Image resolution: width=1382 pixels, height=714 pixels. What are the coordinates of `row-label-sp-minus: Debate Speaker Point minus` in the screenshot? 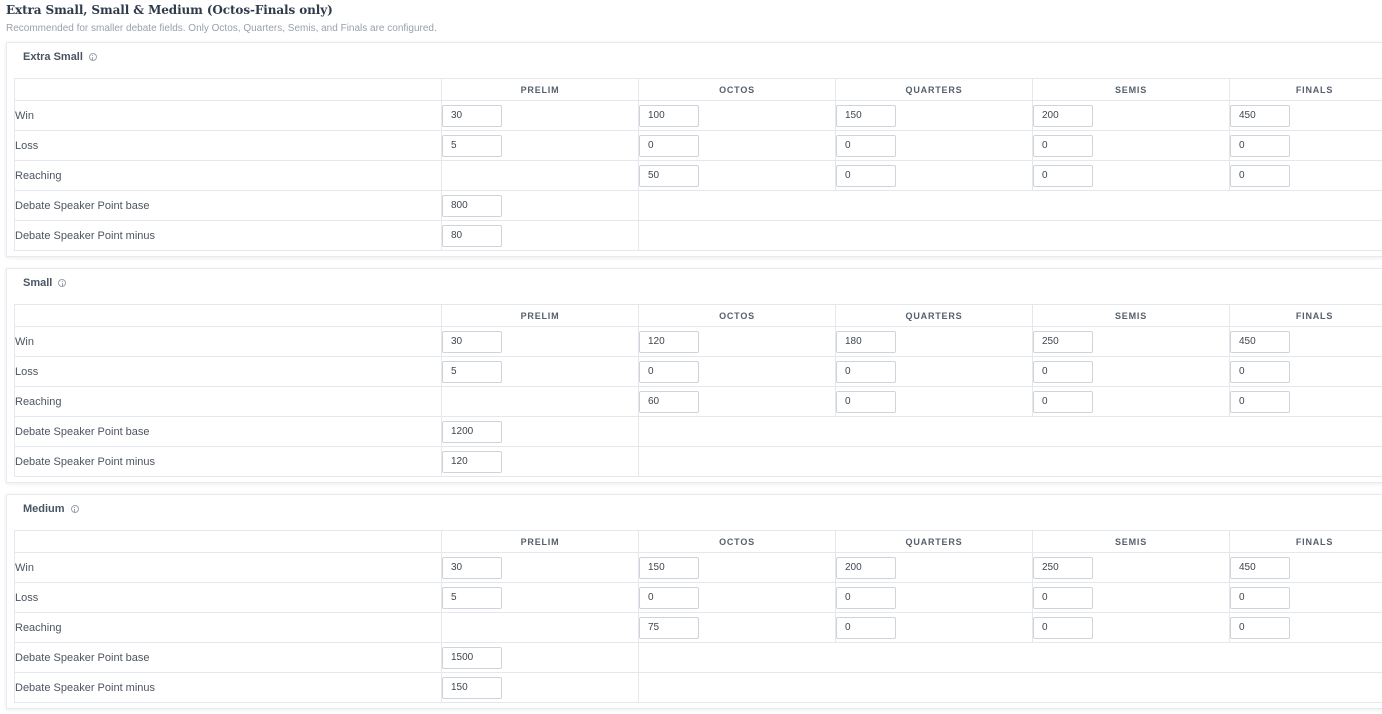 It's located at (228, 461).